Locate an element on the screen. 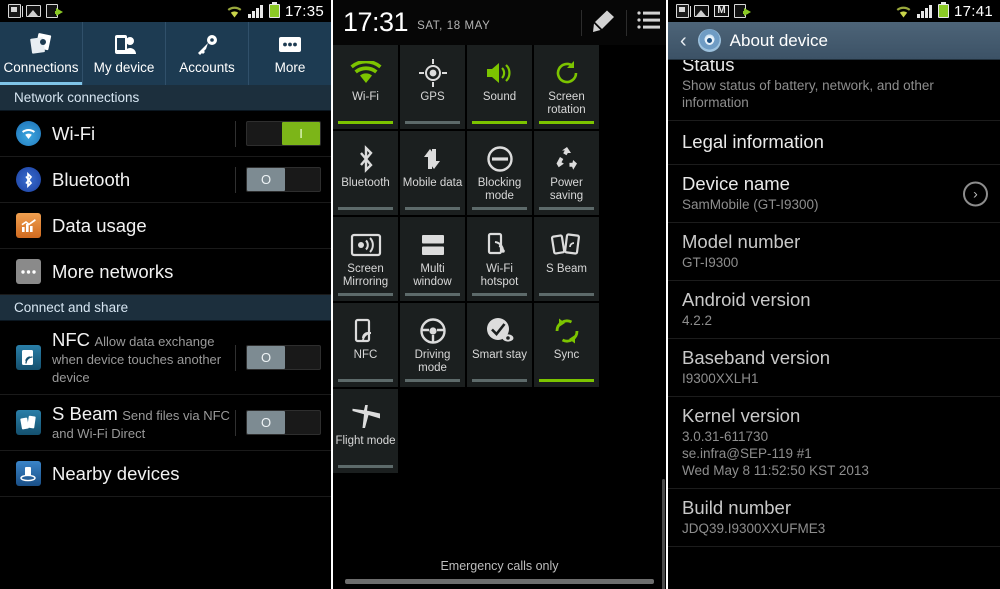 The width and height of the screenshot is (1000, 589). settings-row-nfc-label: NFC is located at coordinates (71, 339).